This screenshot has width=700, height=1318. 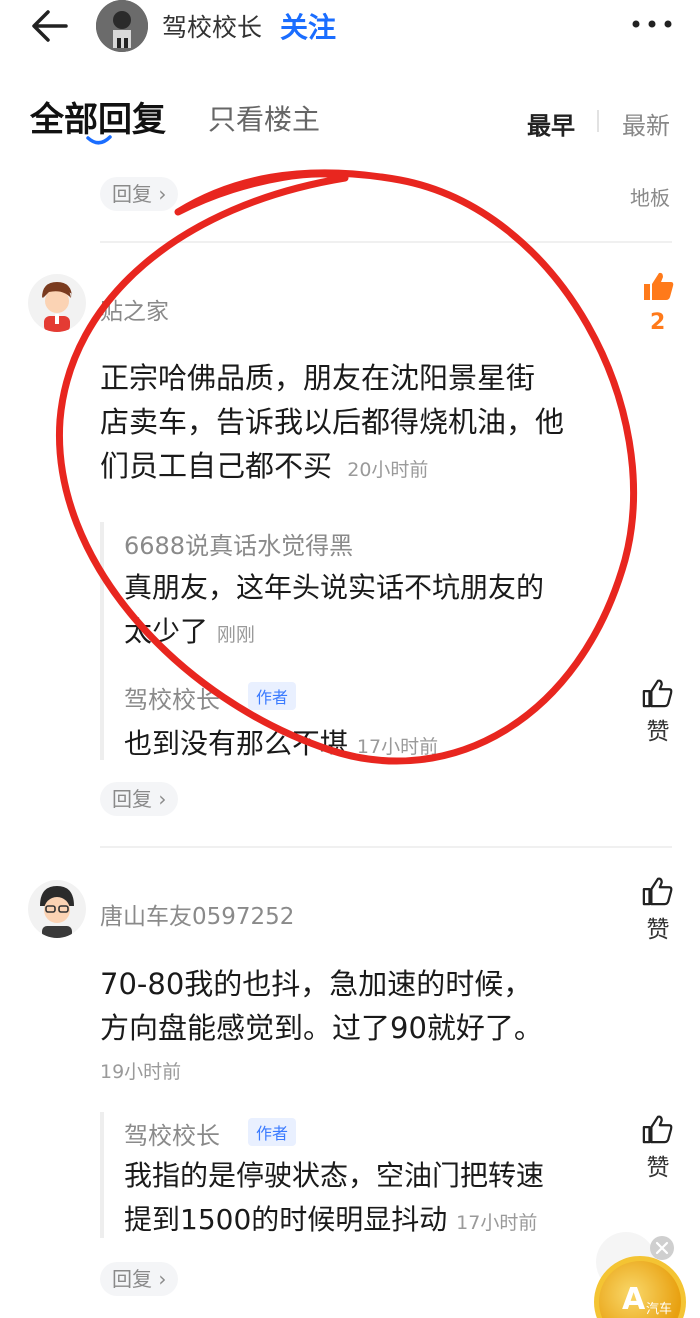 I want to click on floor-label: 地板, so click(x=650, y=198).